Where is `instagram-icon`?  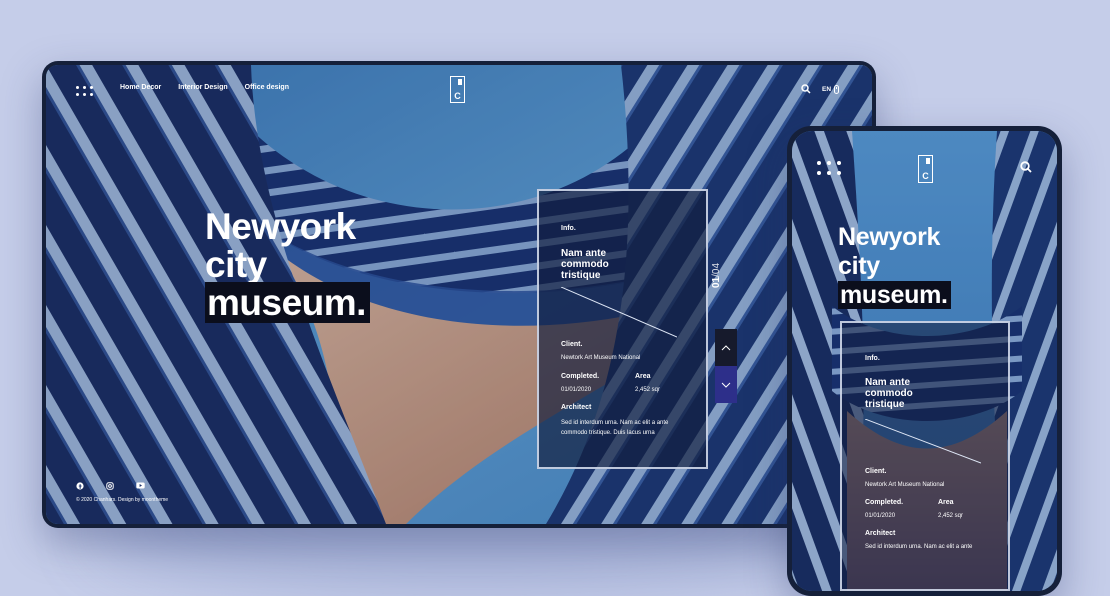 instagram-icon is located at coordinates (110, 486).